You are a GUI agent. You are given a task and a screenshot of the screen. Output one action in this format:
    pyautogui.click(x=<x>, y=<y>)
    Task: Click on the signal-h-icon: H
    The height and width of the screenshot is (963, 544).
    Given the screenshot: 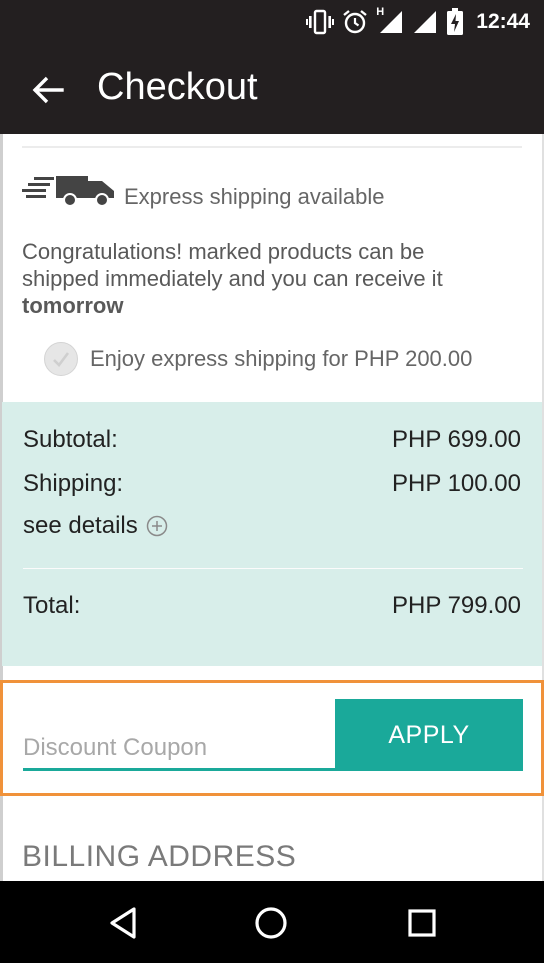 What is the action you would take?
    pyautogui.click(x=390, y=20)
    